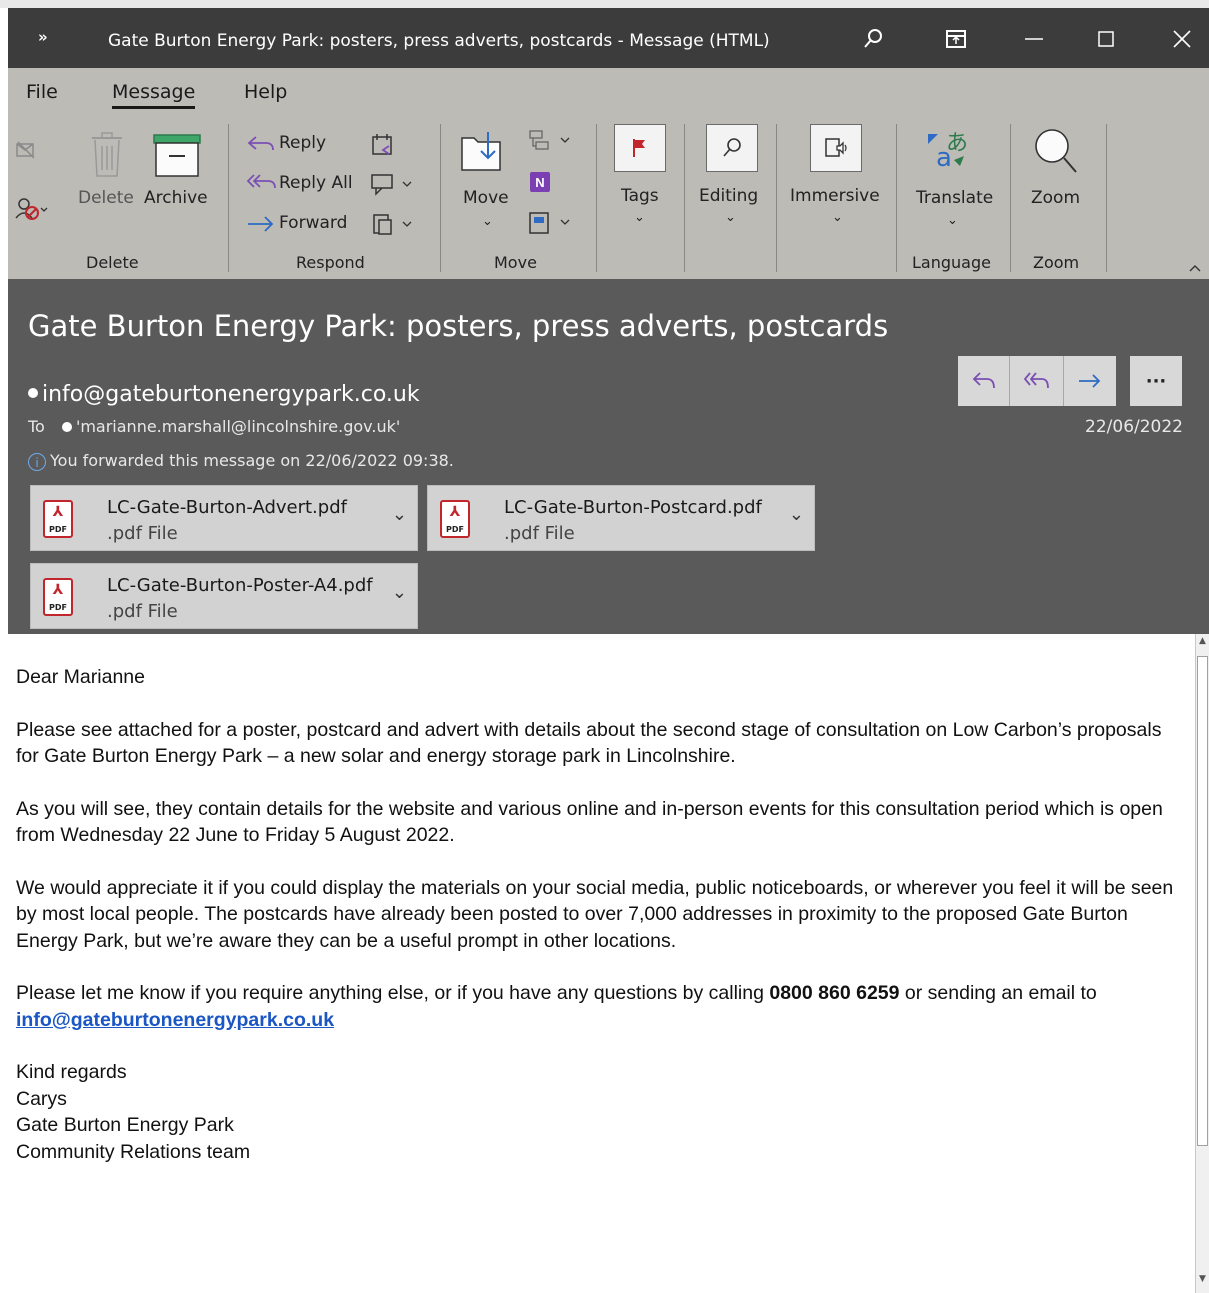 The width and height of the screenshot is (1209, 1293). What do you see at coordinates (1055, 198) in the screenshot?
I see `zoom-button: Zoom` at bounding box center [1055, 198].